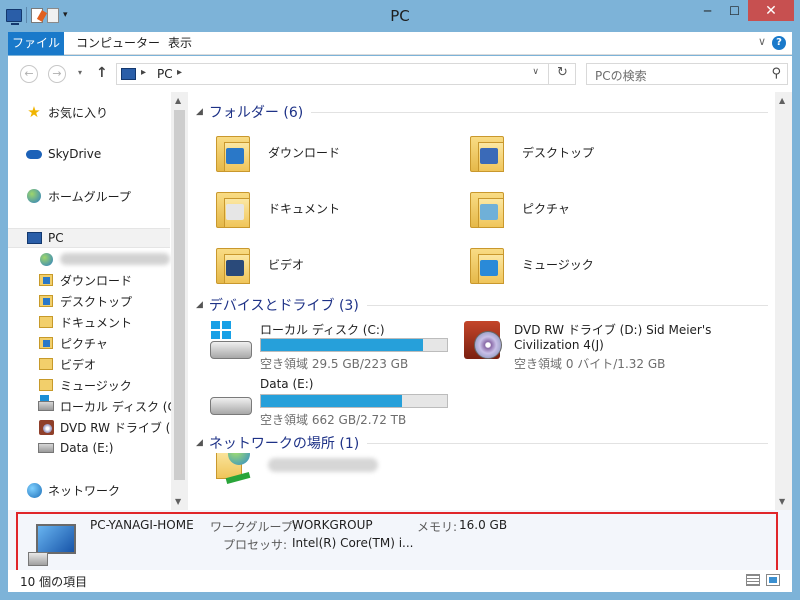 The height and width of the screenshot is (600, 800). I want to click on nav-item-label: ホームグループ, so click(89, 196).